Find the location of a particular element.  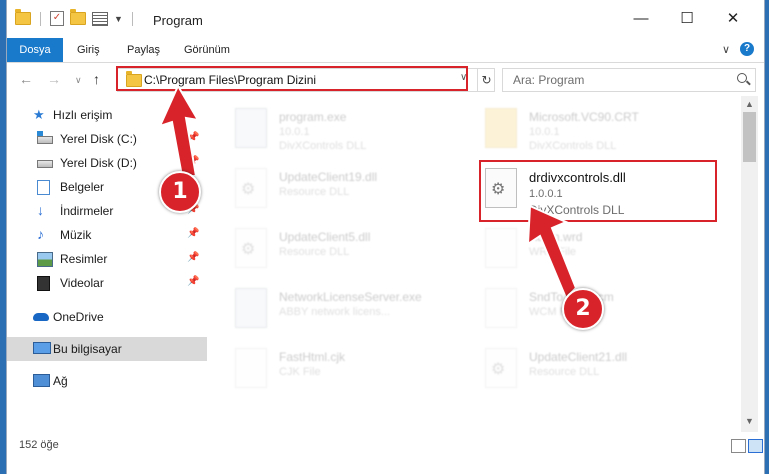

scroll-up-icon: ▲ is located at coordinates (749, 104).